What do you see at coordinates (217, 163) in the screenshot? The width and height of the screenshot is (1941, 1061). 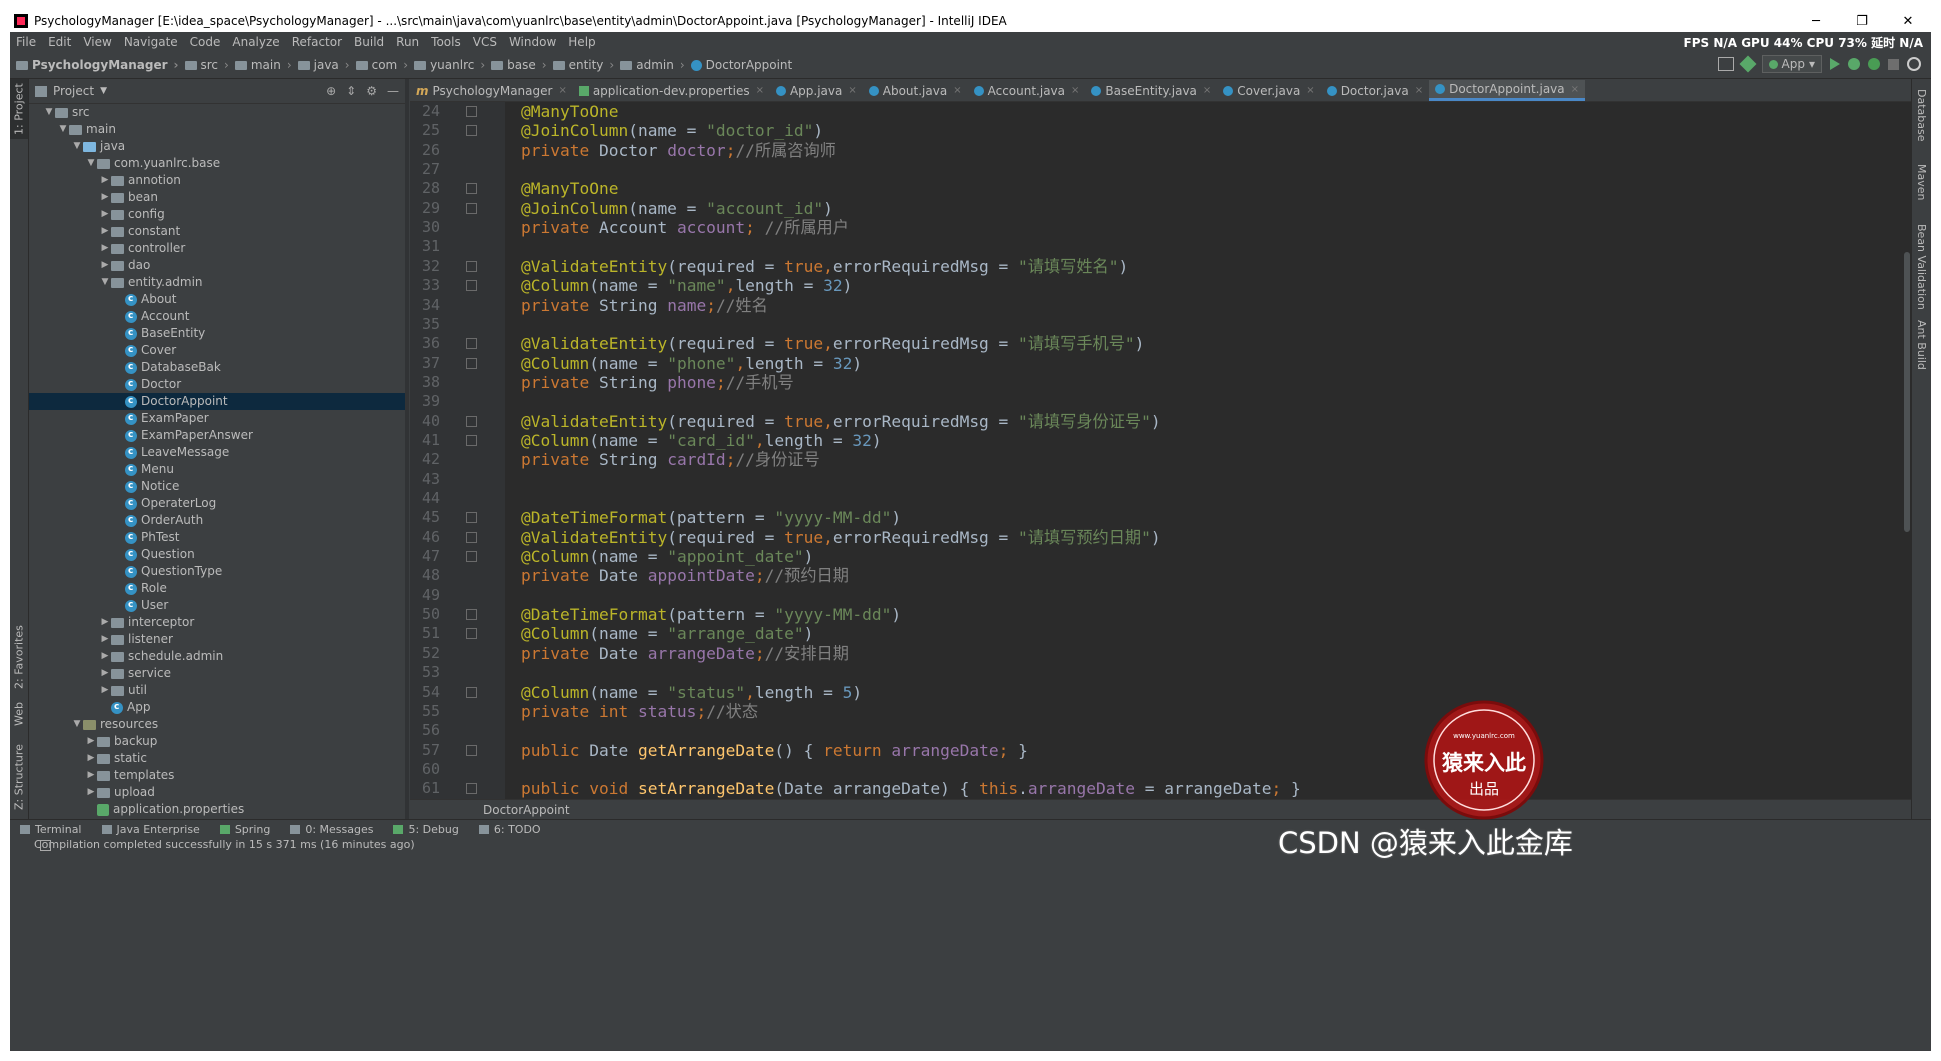 I see `tree-item: ▼ com.yuanlrc.base` at bounding box center [217, 163].